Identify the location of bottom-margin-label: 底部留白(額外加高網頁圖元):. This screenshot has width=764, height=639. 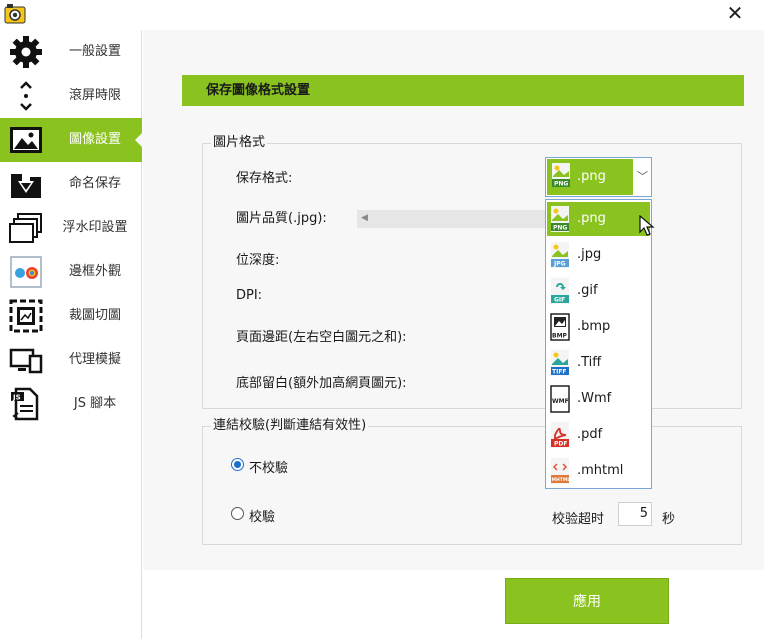
(321, 383).